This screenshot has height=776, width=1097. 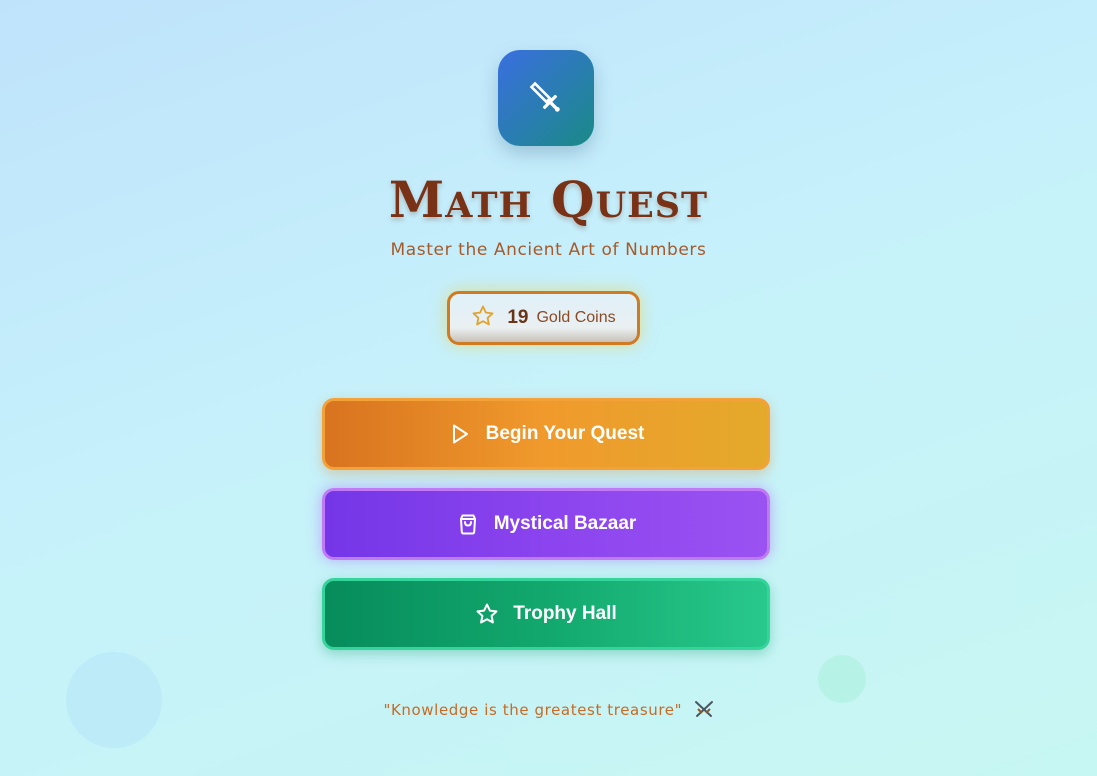 I want to click on mystical-bazaar-button: Mystical Bazaar, so click(x=546, y=524).